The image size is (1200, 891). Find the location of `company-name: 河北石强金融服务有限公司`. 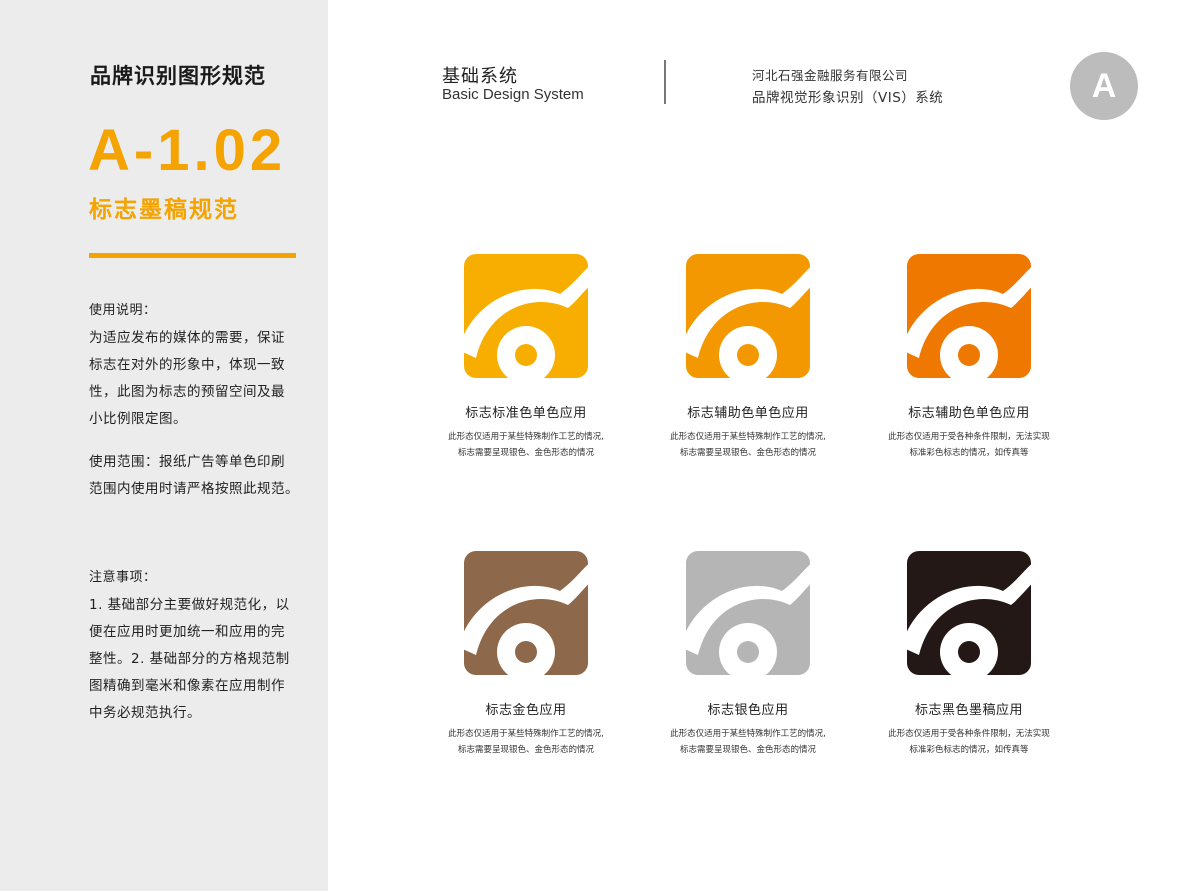

company-name: 河北石强金融服务有限公司 is located at coordinates (830, 75).